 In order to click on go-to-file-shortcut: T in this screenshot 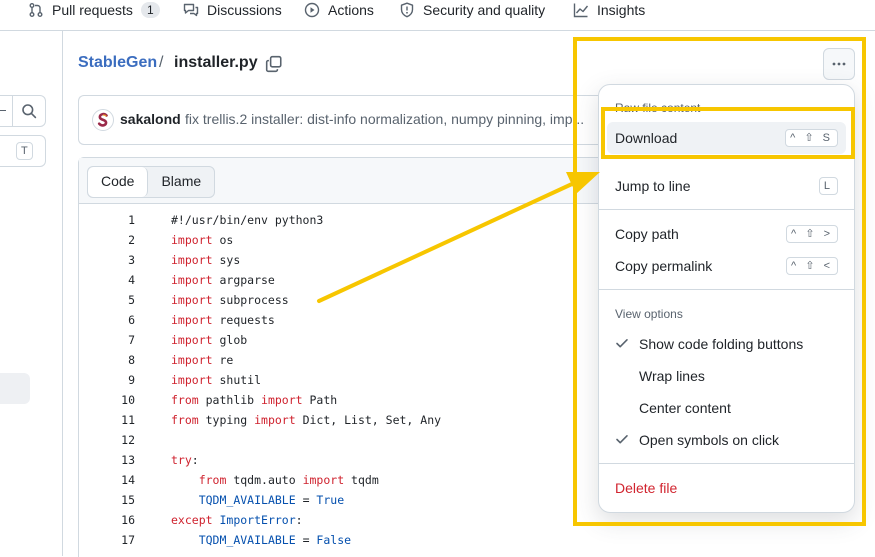, I will do `click(24, 151)`.